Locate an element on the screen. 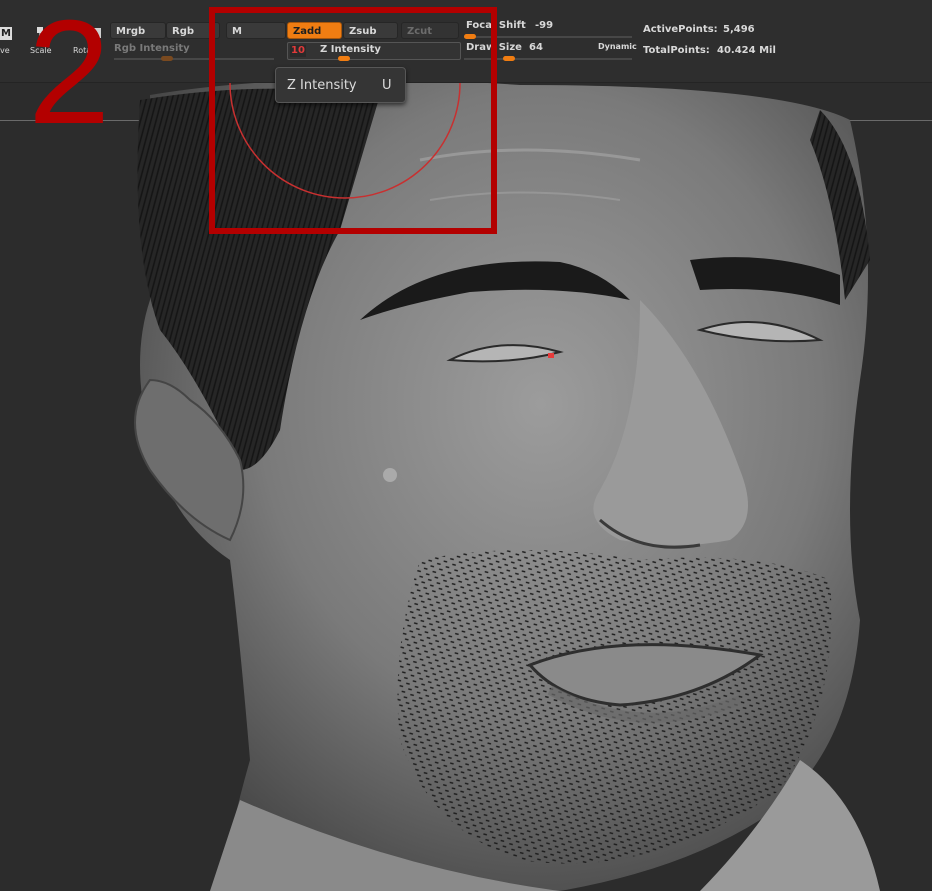 This screenshot has height=891, width=932. highlight-box is located at coordinates (353, 120).